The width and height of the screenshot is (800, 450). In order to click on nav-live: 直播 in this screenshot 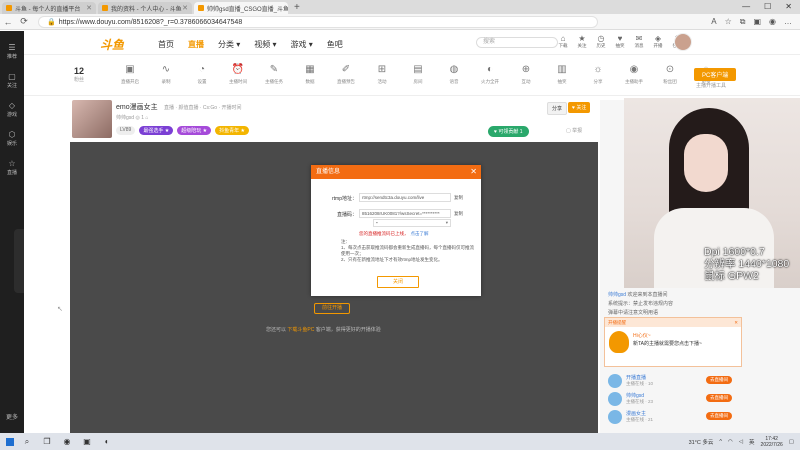, I will do `click(196, 44)`.